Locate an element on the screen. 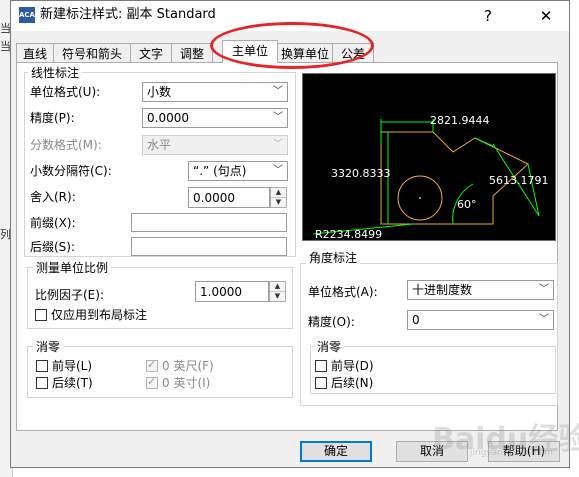 This screenshot has height=477, width=579. zero-suppression-linear-title: 消零 is located at coordinates (48, 347).